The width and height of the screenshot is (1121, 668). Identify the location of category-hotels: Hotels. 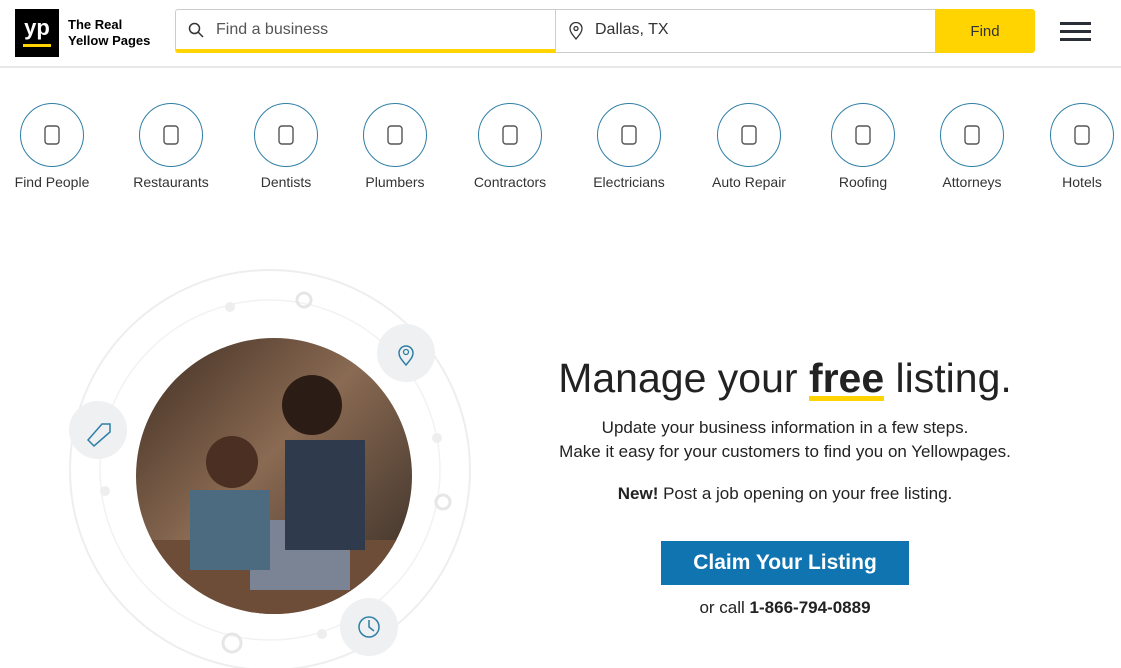
(1074, 146).